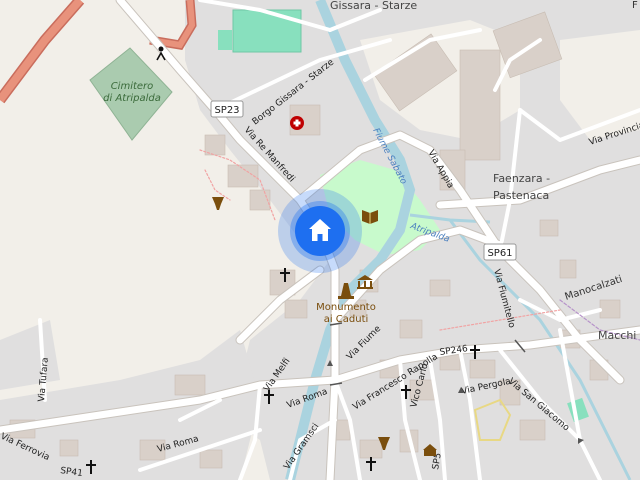 The image size is (640, 480). I want to click on shield-sp61: SP61, so click(500, 252).